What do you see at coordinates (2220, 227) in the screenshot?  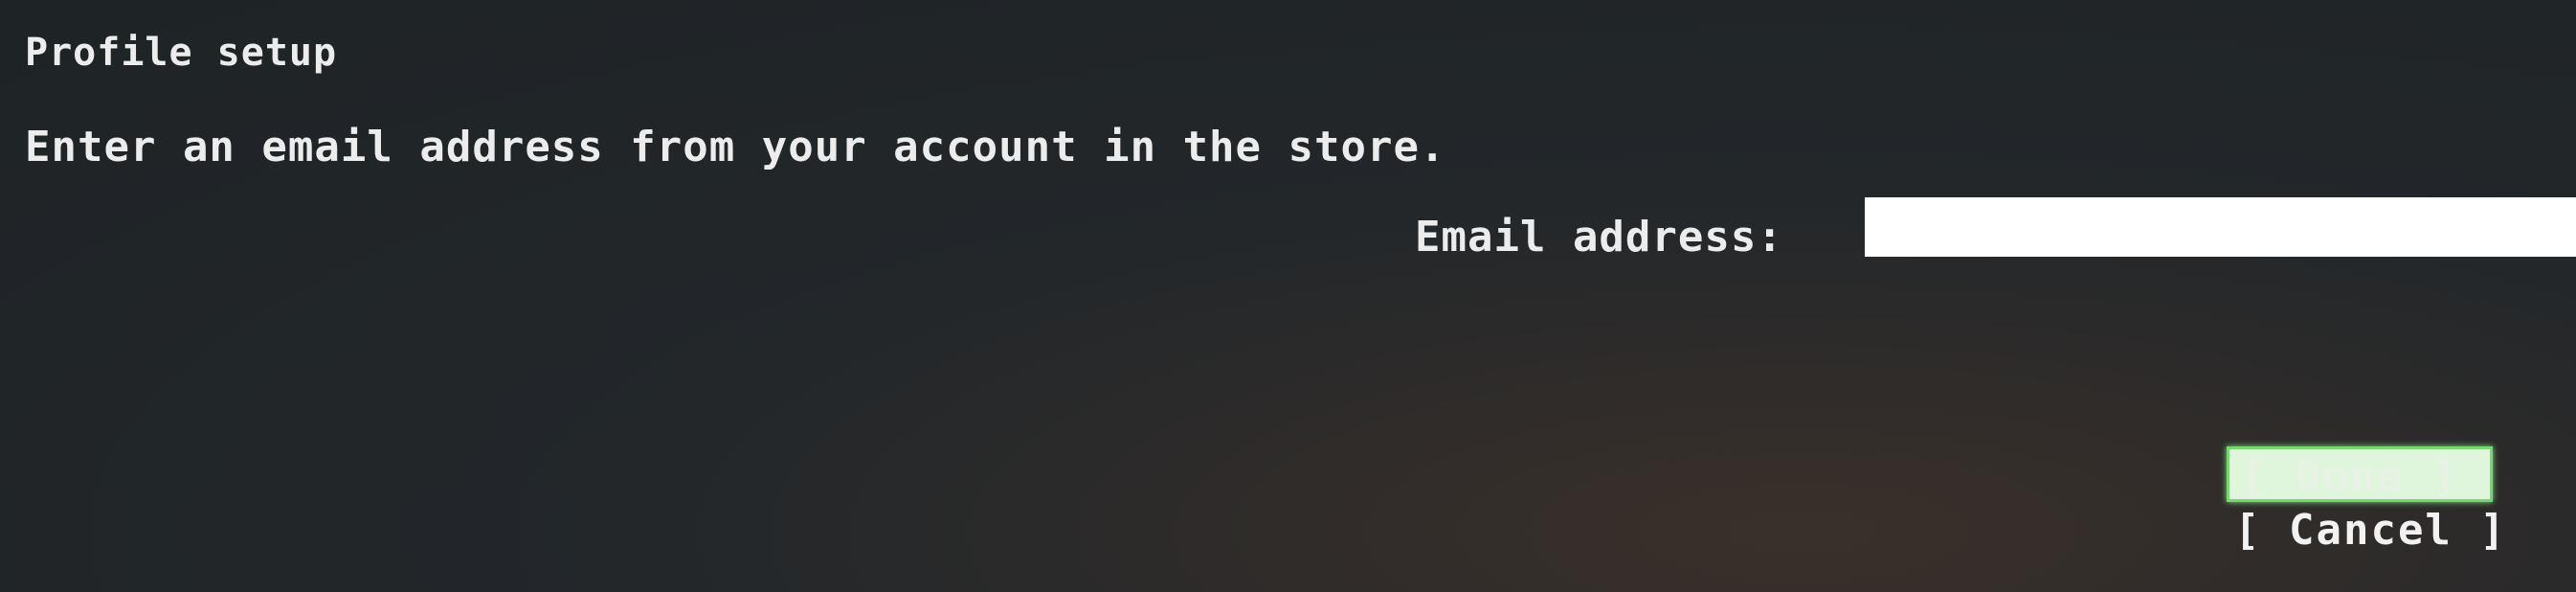 I see `email-input` at bounding box center [2220, 227].